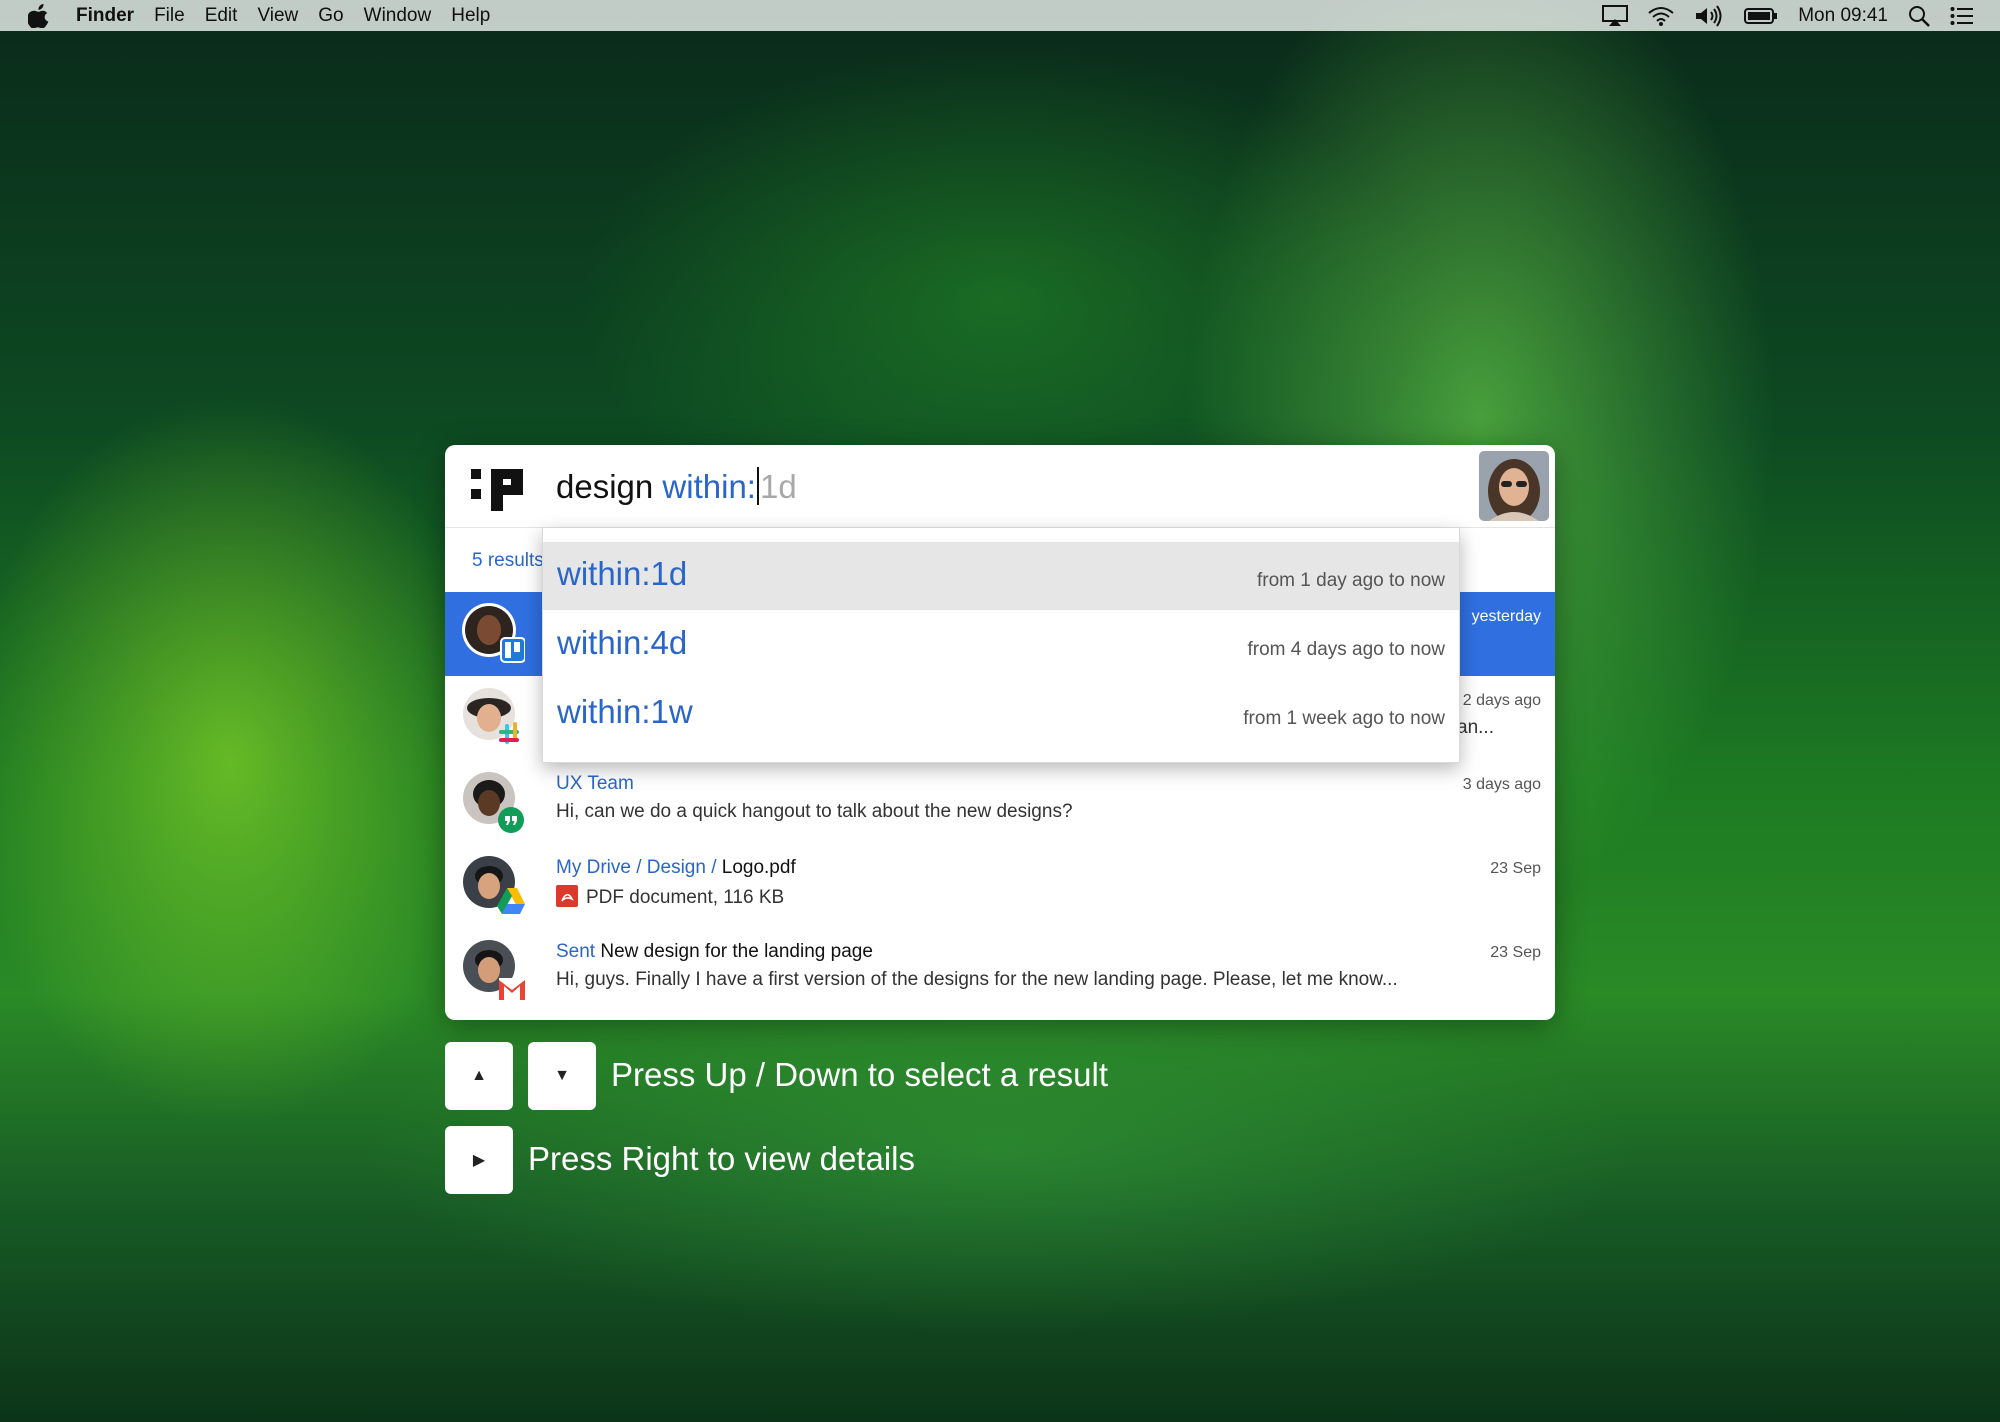 Image resolution: width=2000 pixels, height=1422 pixels. I want to click on hangouts-avatar, so click(493, 802).